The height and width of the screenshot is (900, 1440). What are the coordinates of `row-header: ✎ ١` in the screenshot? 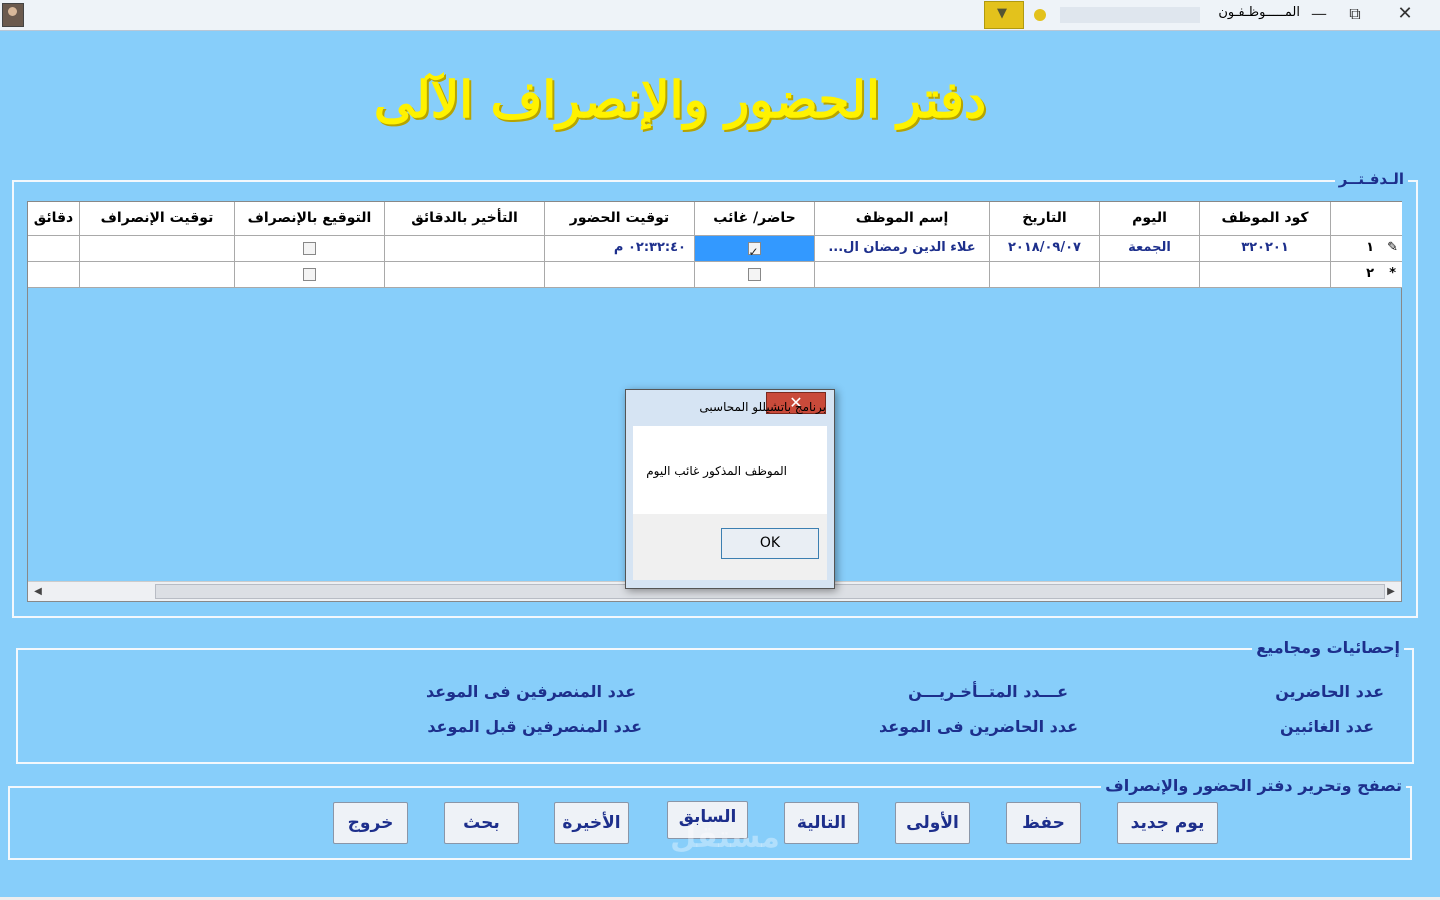 It's located at (1366, 249).